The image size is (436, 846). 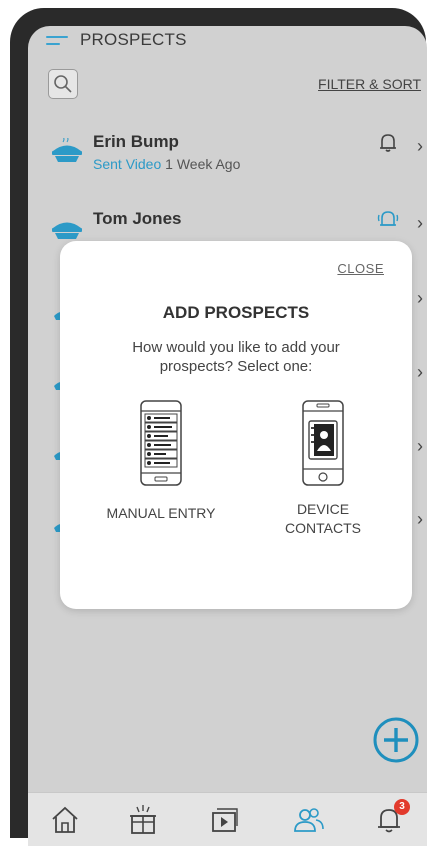 I want to click on prospect-name: Erin Bump, so click(x=136, y=141).